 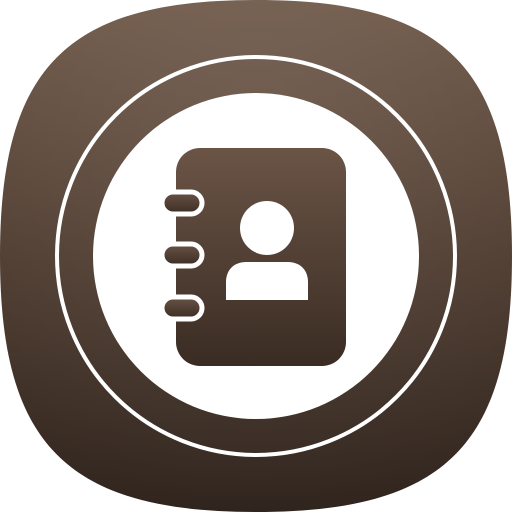 What do you see at coordinates (267, 281) in the screenshot?
I see `person-body` at bounding box center [267, 281].